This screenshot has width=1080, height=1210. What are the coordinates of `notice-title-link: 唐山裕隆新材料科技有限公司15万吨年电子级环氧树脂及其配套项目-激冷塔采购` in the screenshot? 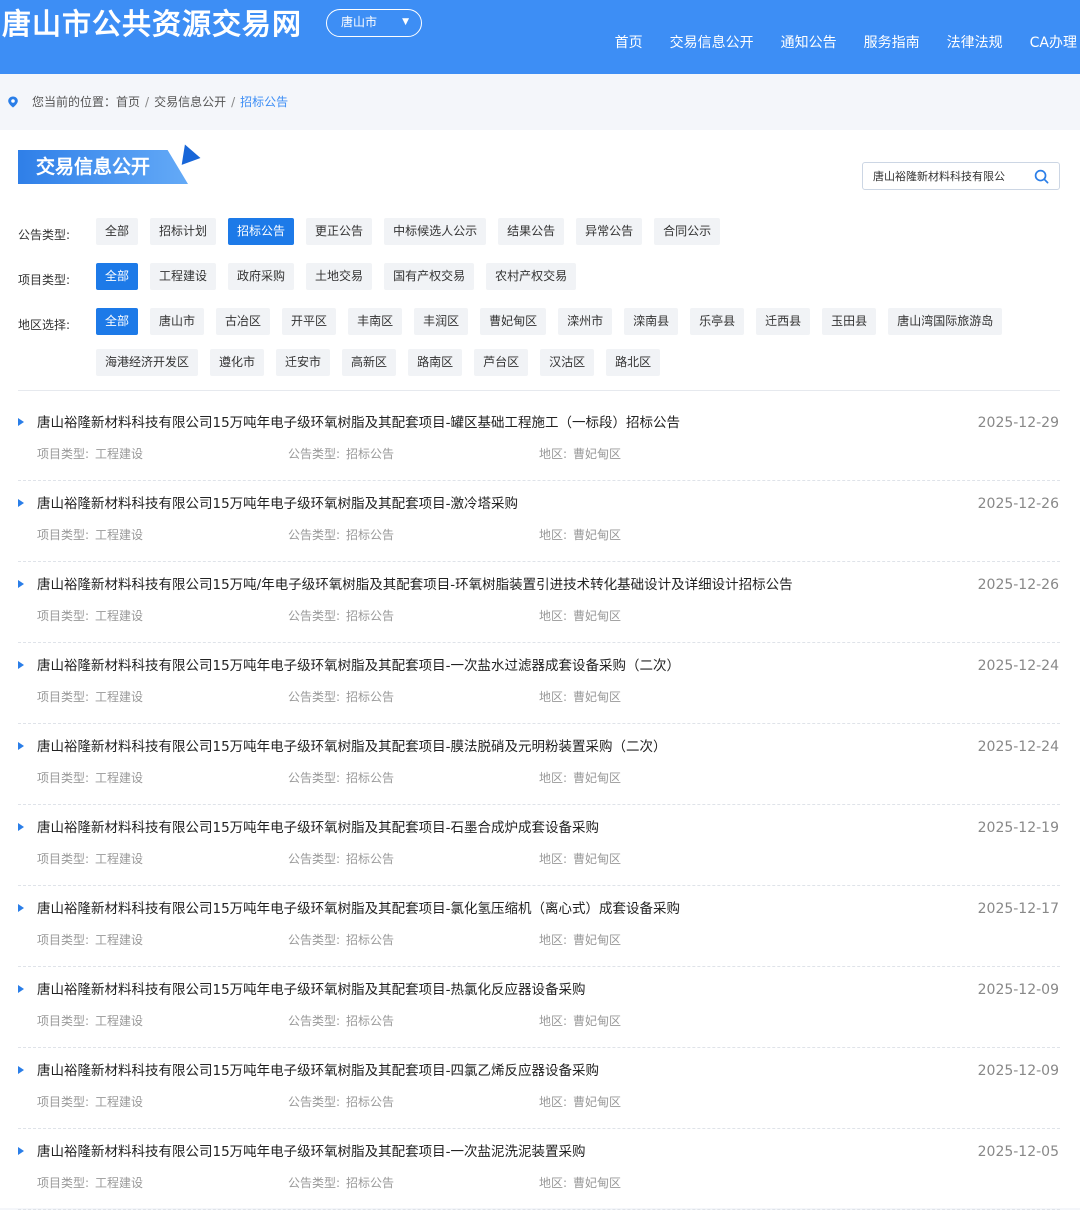 It's located at (277, 504).